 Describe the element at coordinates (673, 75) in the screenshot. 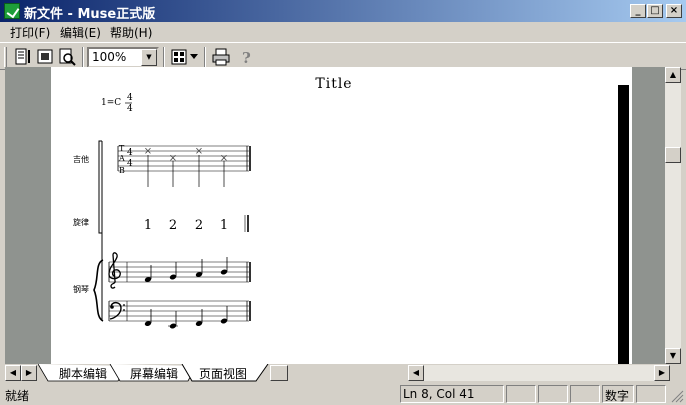

I see `scroll-up-icon: ▲` at that location.